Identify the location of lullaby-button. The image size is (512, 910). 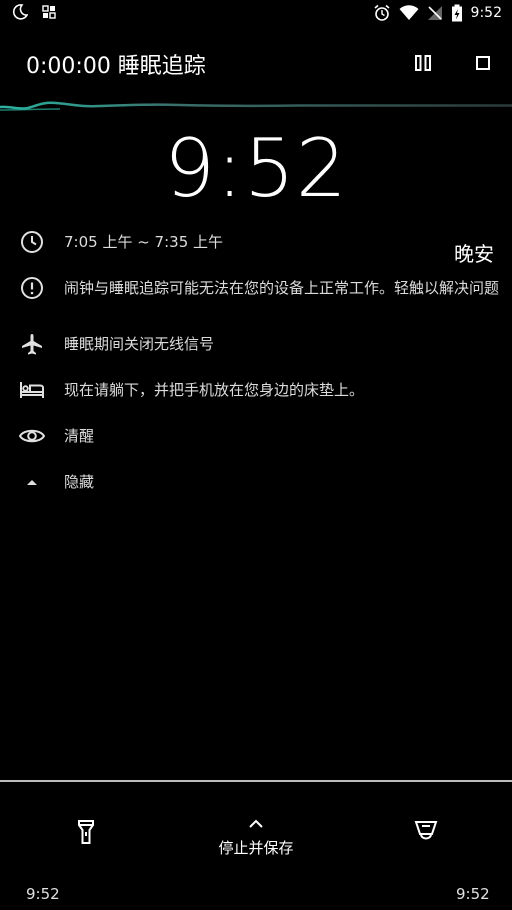
(426, 832).